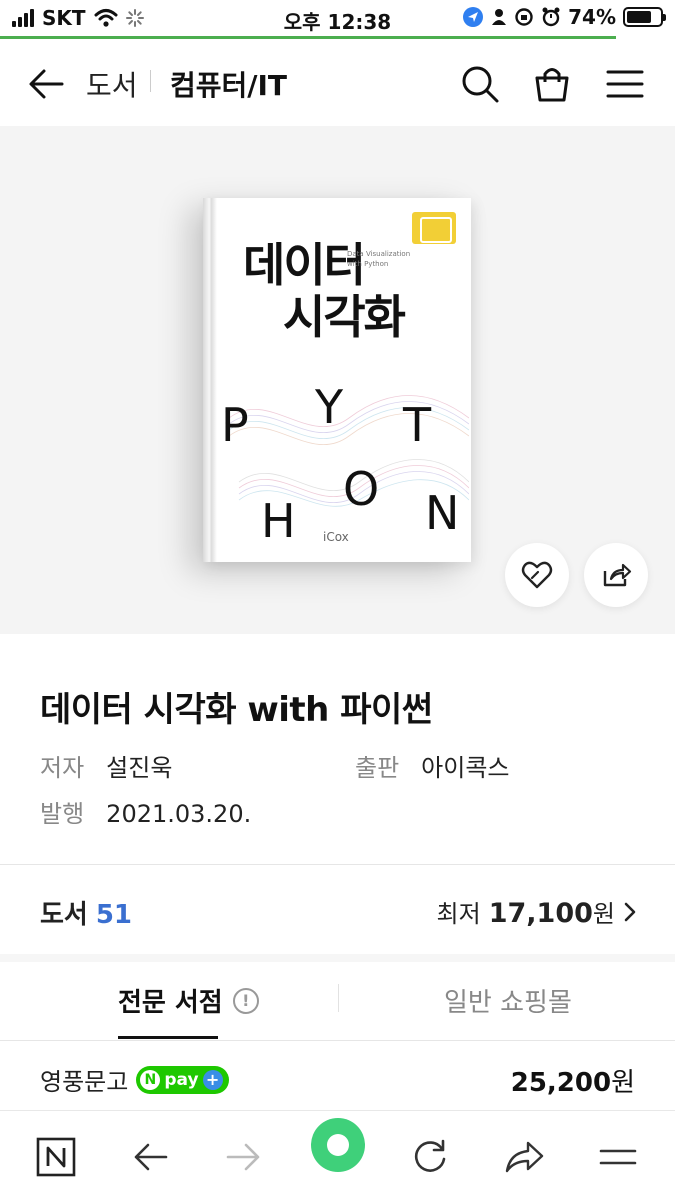  What do you see at coordinates (245, 1000) in the screenshot?
I see `info-icon: !` at bounding box center [245, 1000].